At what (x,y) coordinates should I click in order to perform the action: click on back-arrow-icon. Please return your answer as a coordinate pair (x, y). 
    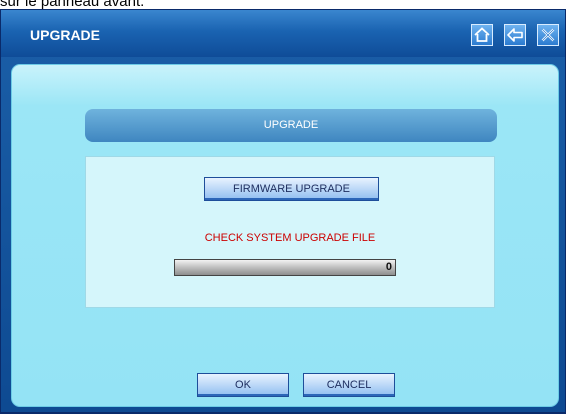
    Looking at the image, I should click on (515, 35).